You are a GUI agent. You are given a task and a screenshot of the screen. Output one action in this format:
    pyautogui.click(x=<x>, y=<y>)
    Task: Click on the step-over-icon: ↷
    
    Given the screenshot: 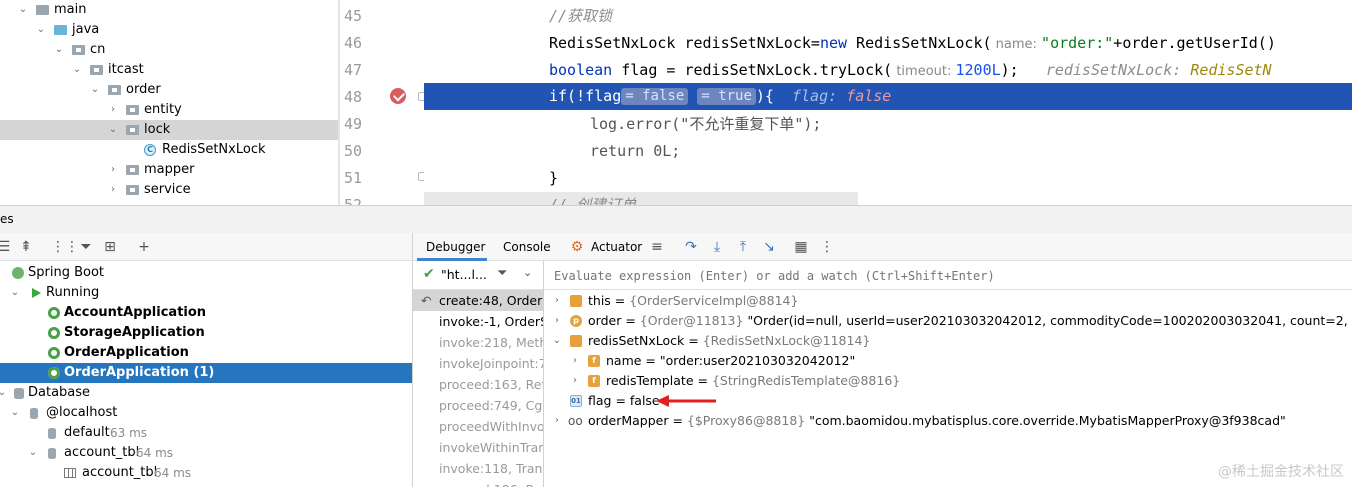 What is the action you would take?
    pyautogui.click(x=691, y=247)
    